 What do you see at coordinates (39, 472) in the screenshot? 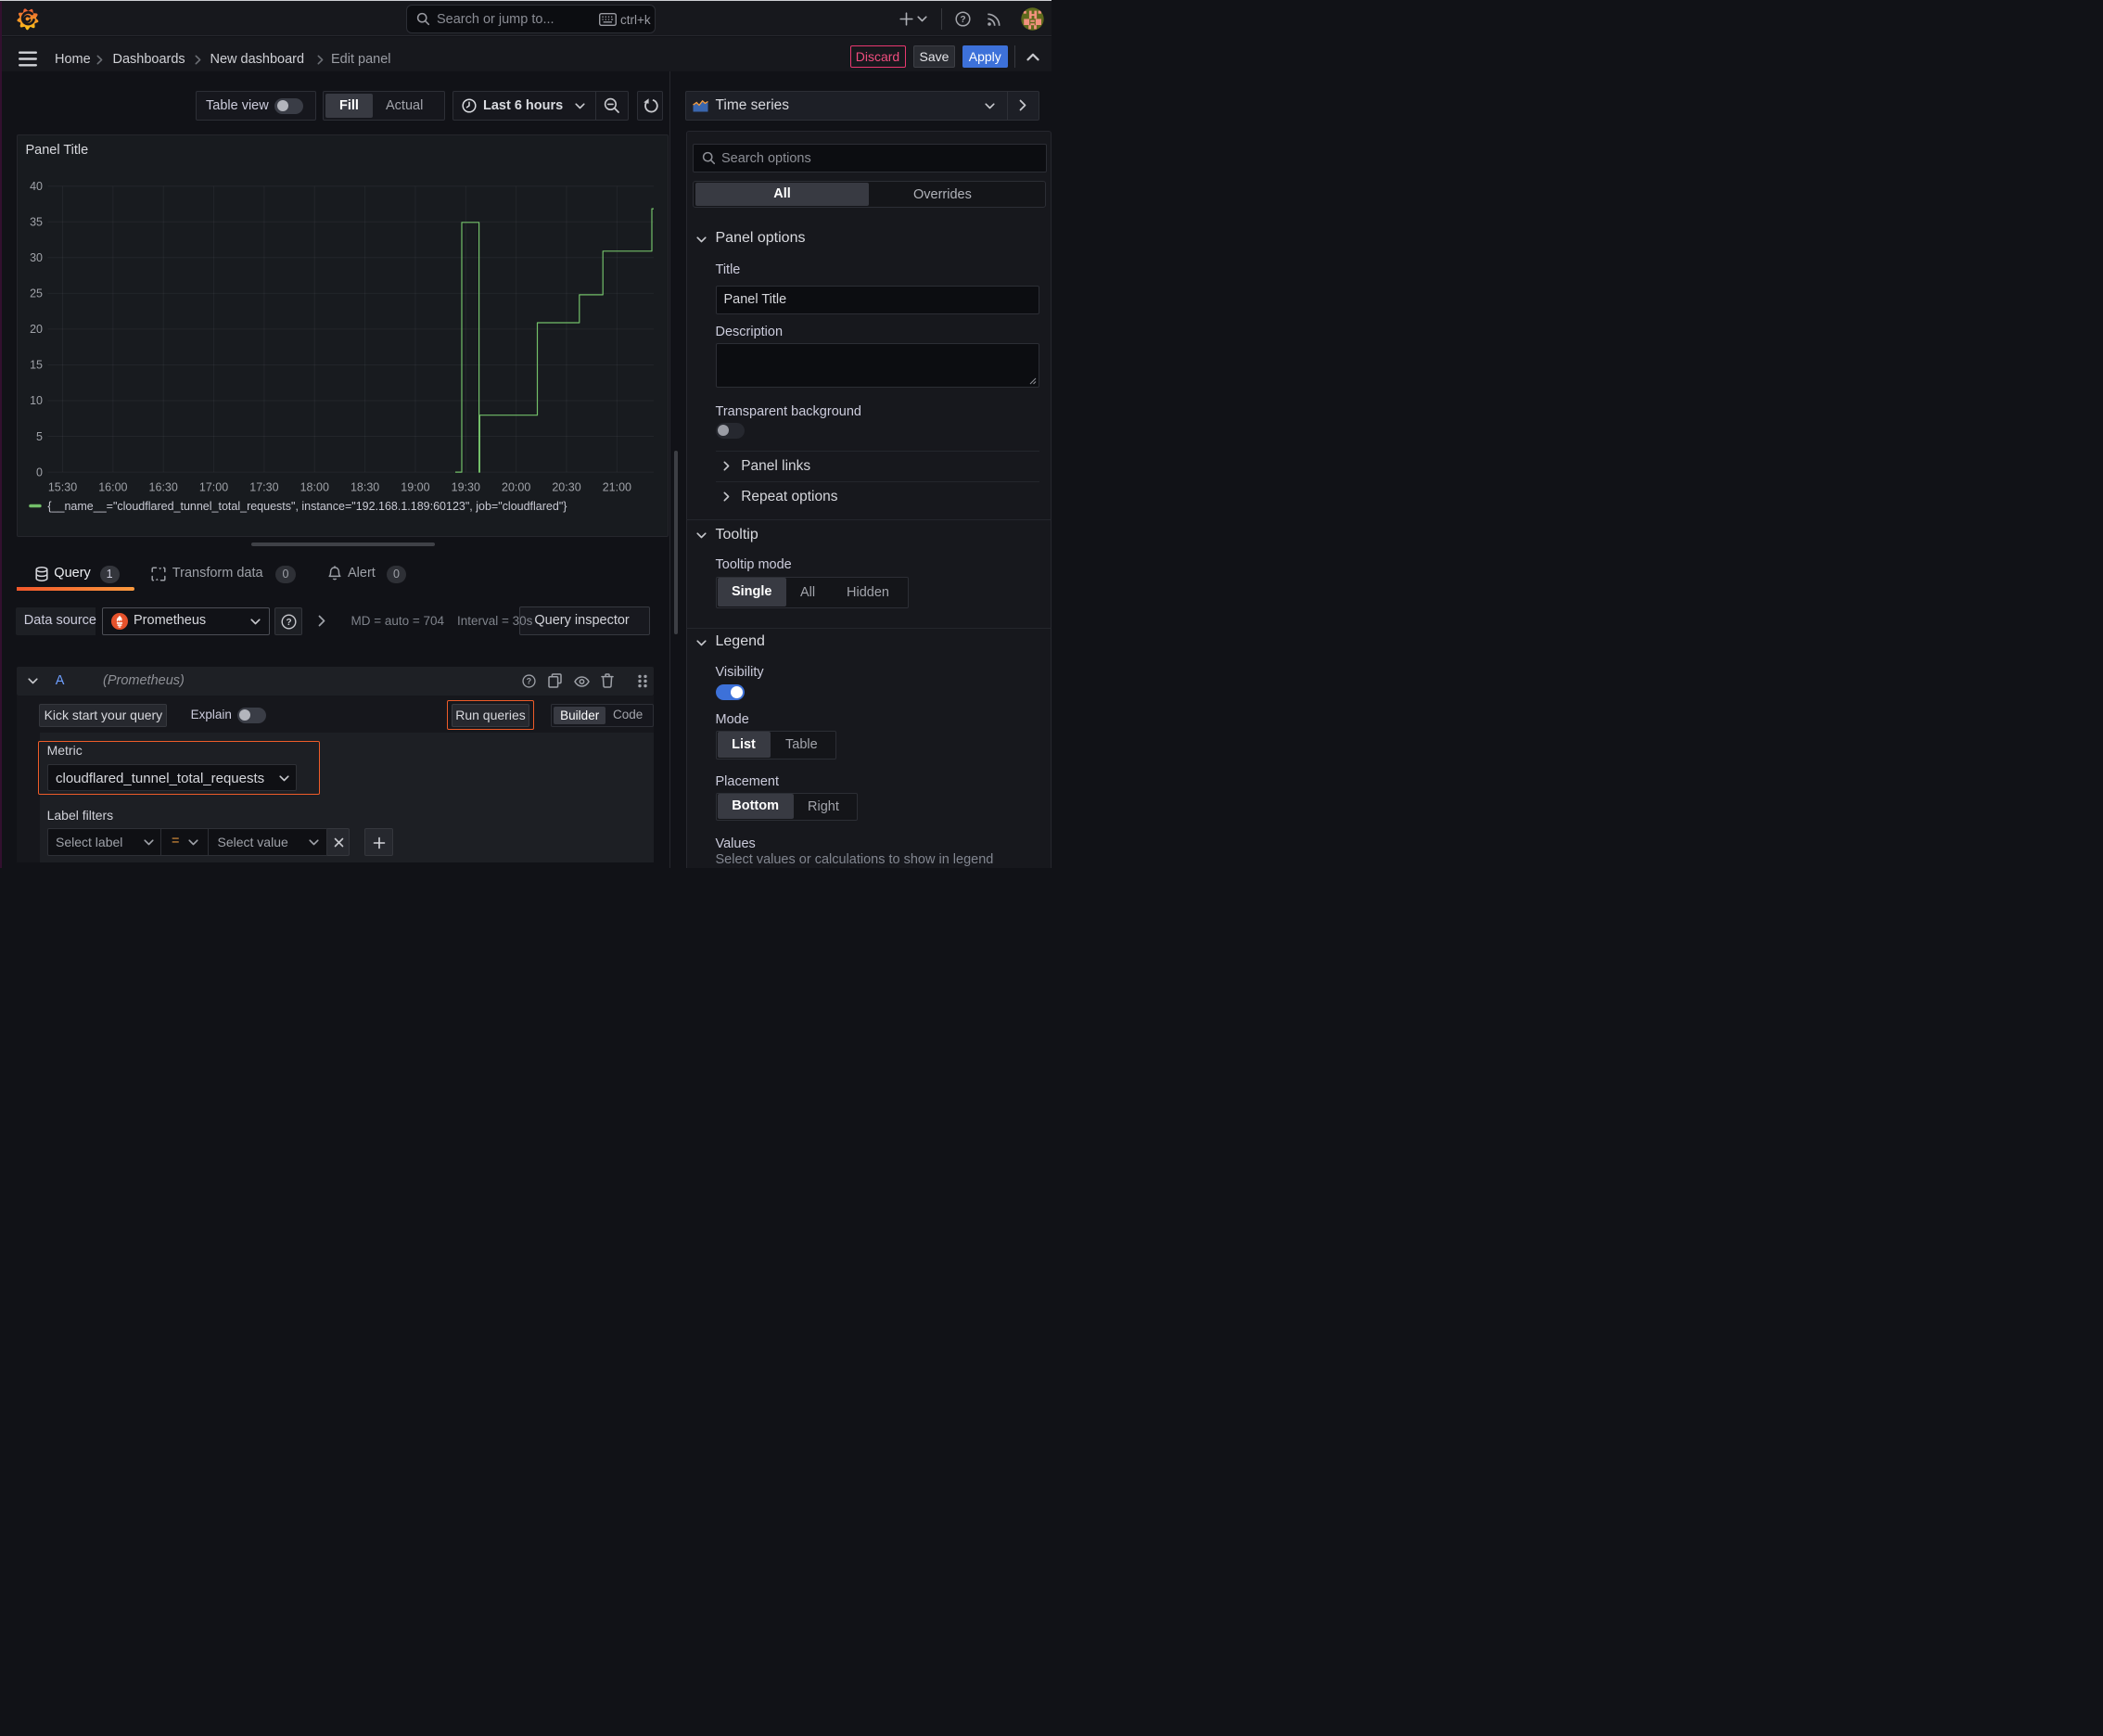
I see `svg-text: 0` at bounding box center [39, 472].